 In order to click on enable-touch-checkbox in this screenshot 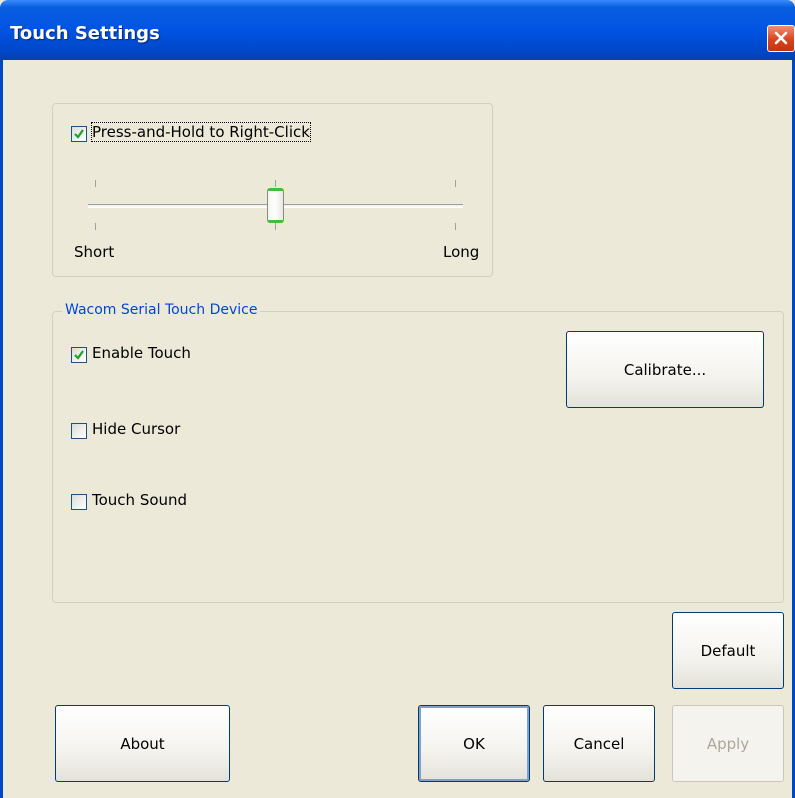, I will do `click(79, 355)`.